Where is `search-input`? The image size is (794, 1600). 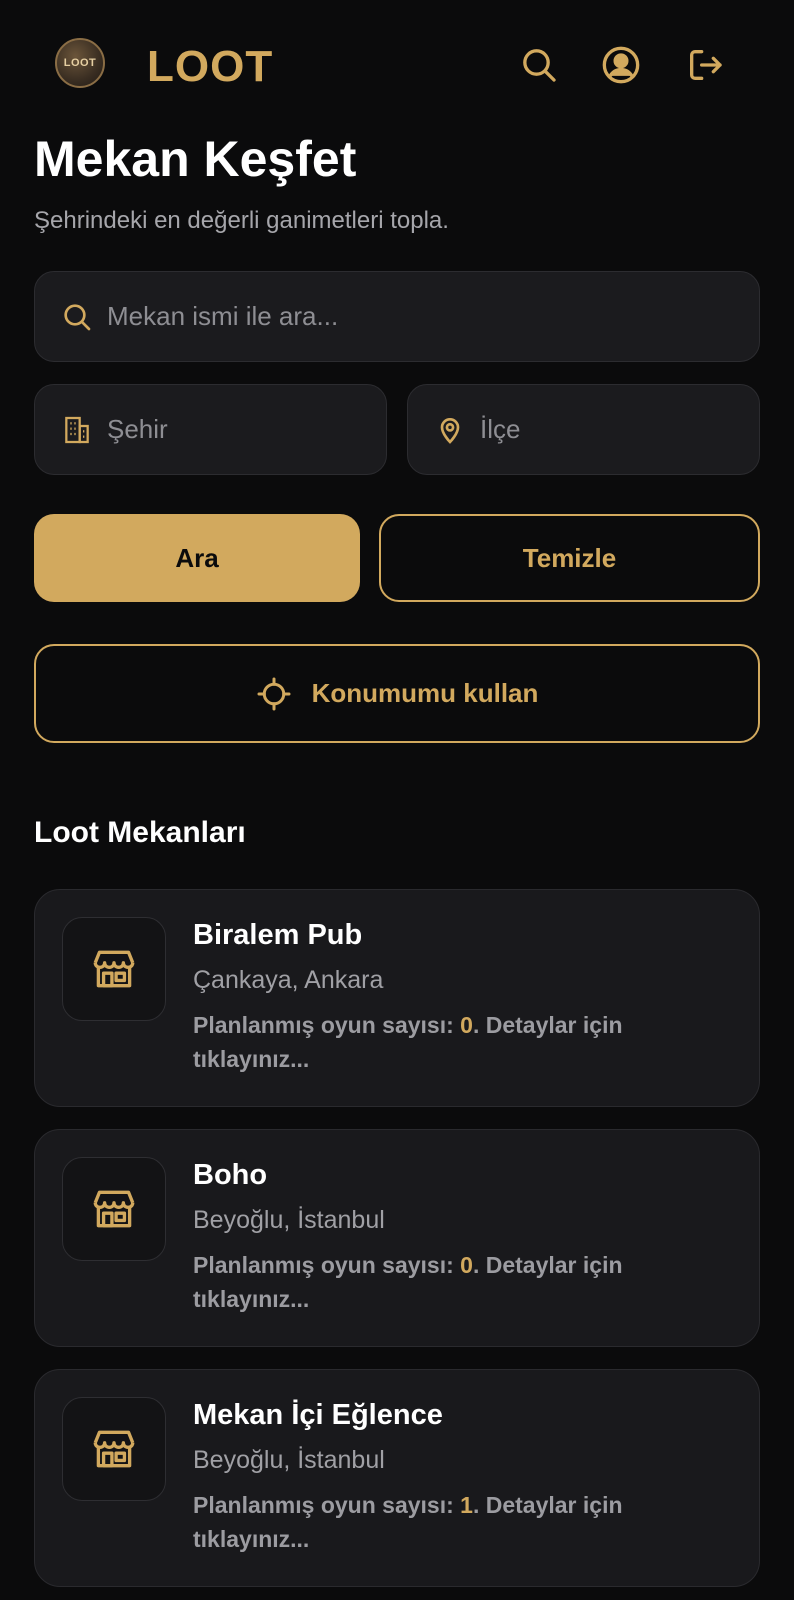 search-input is located at coordinates (397, 316).